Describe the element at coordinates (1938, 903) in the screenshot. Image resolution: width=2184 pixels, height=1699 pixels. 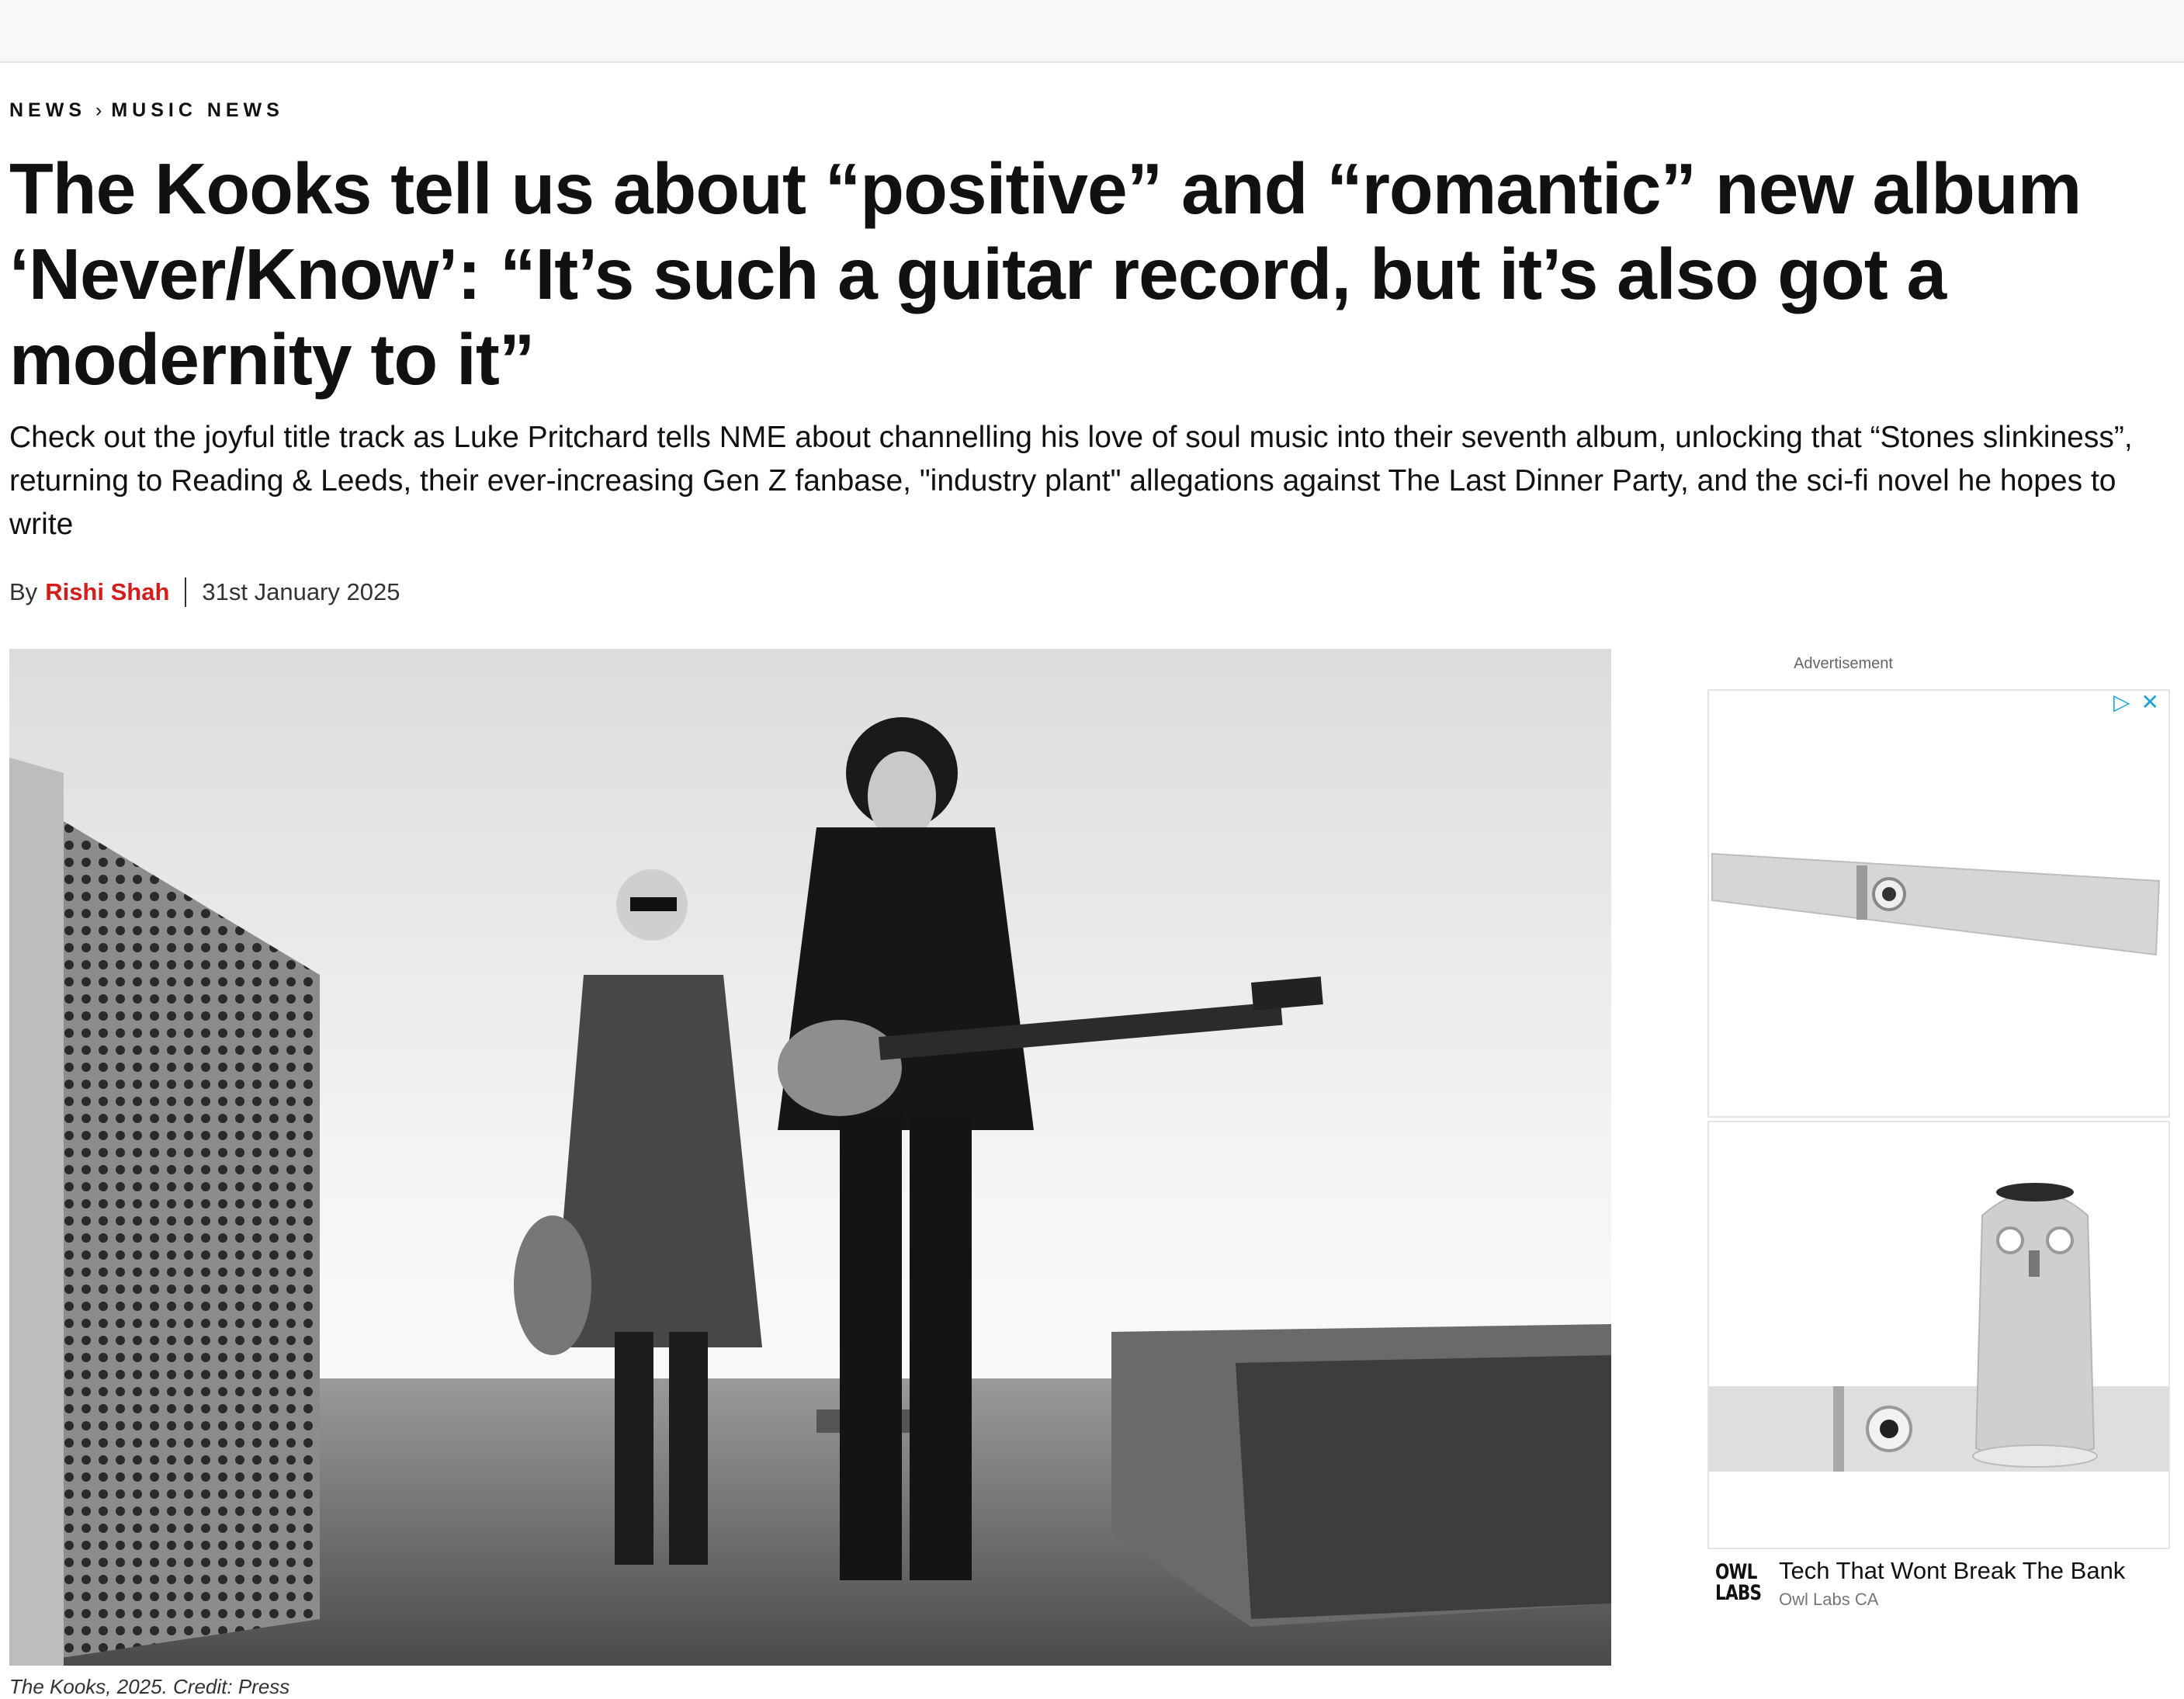
I see `ad-product-image-soundbar` at that location.